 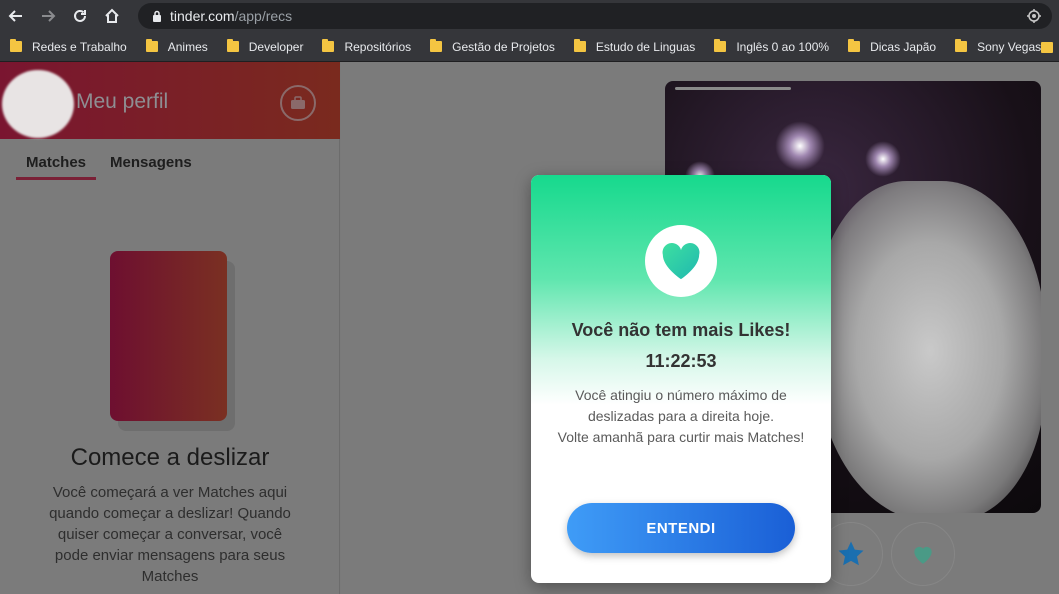 I want to click on like-button, so click(x=923, y=554).